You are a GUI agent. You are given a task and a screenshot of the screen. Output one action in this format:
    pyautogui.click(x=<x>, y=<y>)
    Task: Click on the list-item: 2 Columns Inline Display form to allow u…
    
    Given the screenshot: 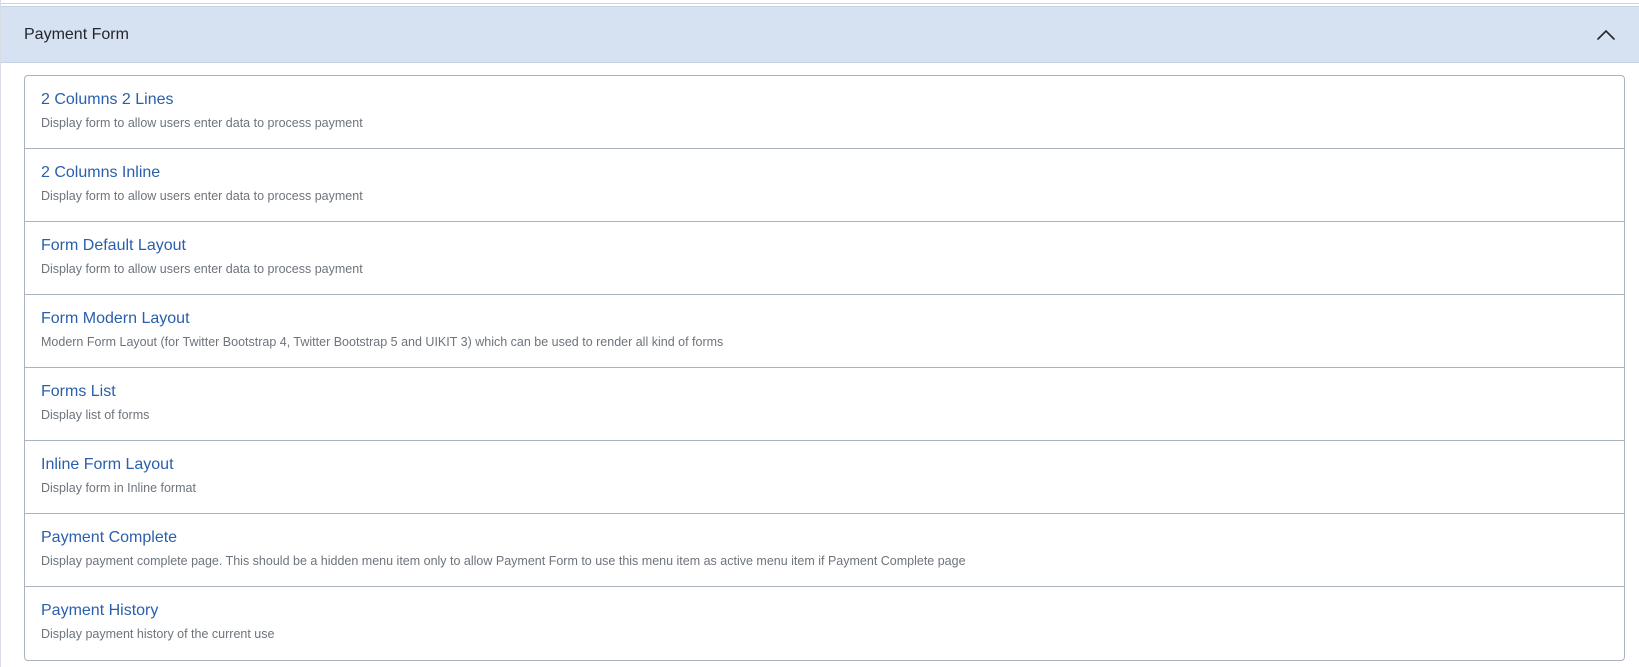 What is the action you would take?
    pyautogui.click(x=824, y=185)
    